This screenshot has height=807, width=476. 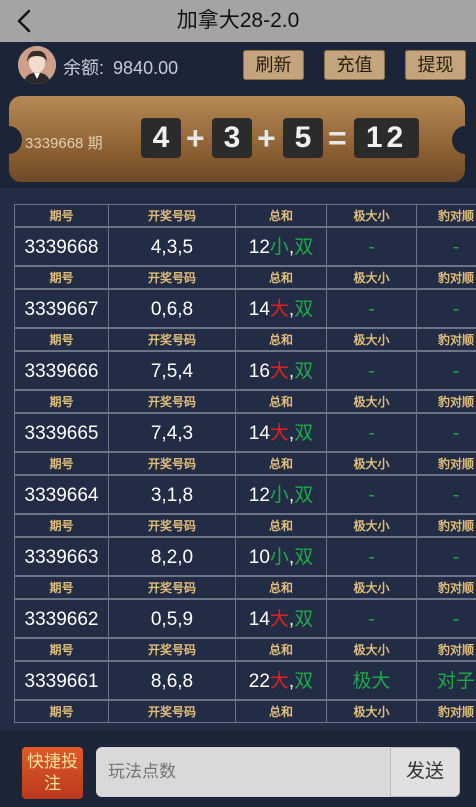 I want to click on cell-sum: 12小,双, so click(x=281, y=246).